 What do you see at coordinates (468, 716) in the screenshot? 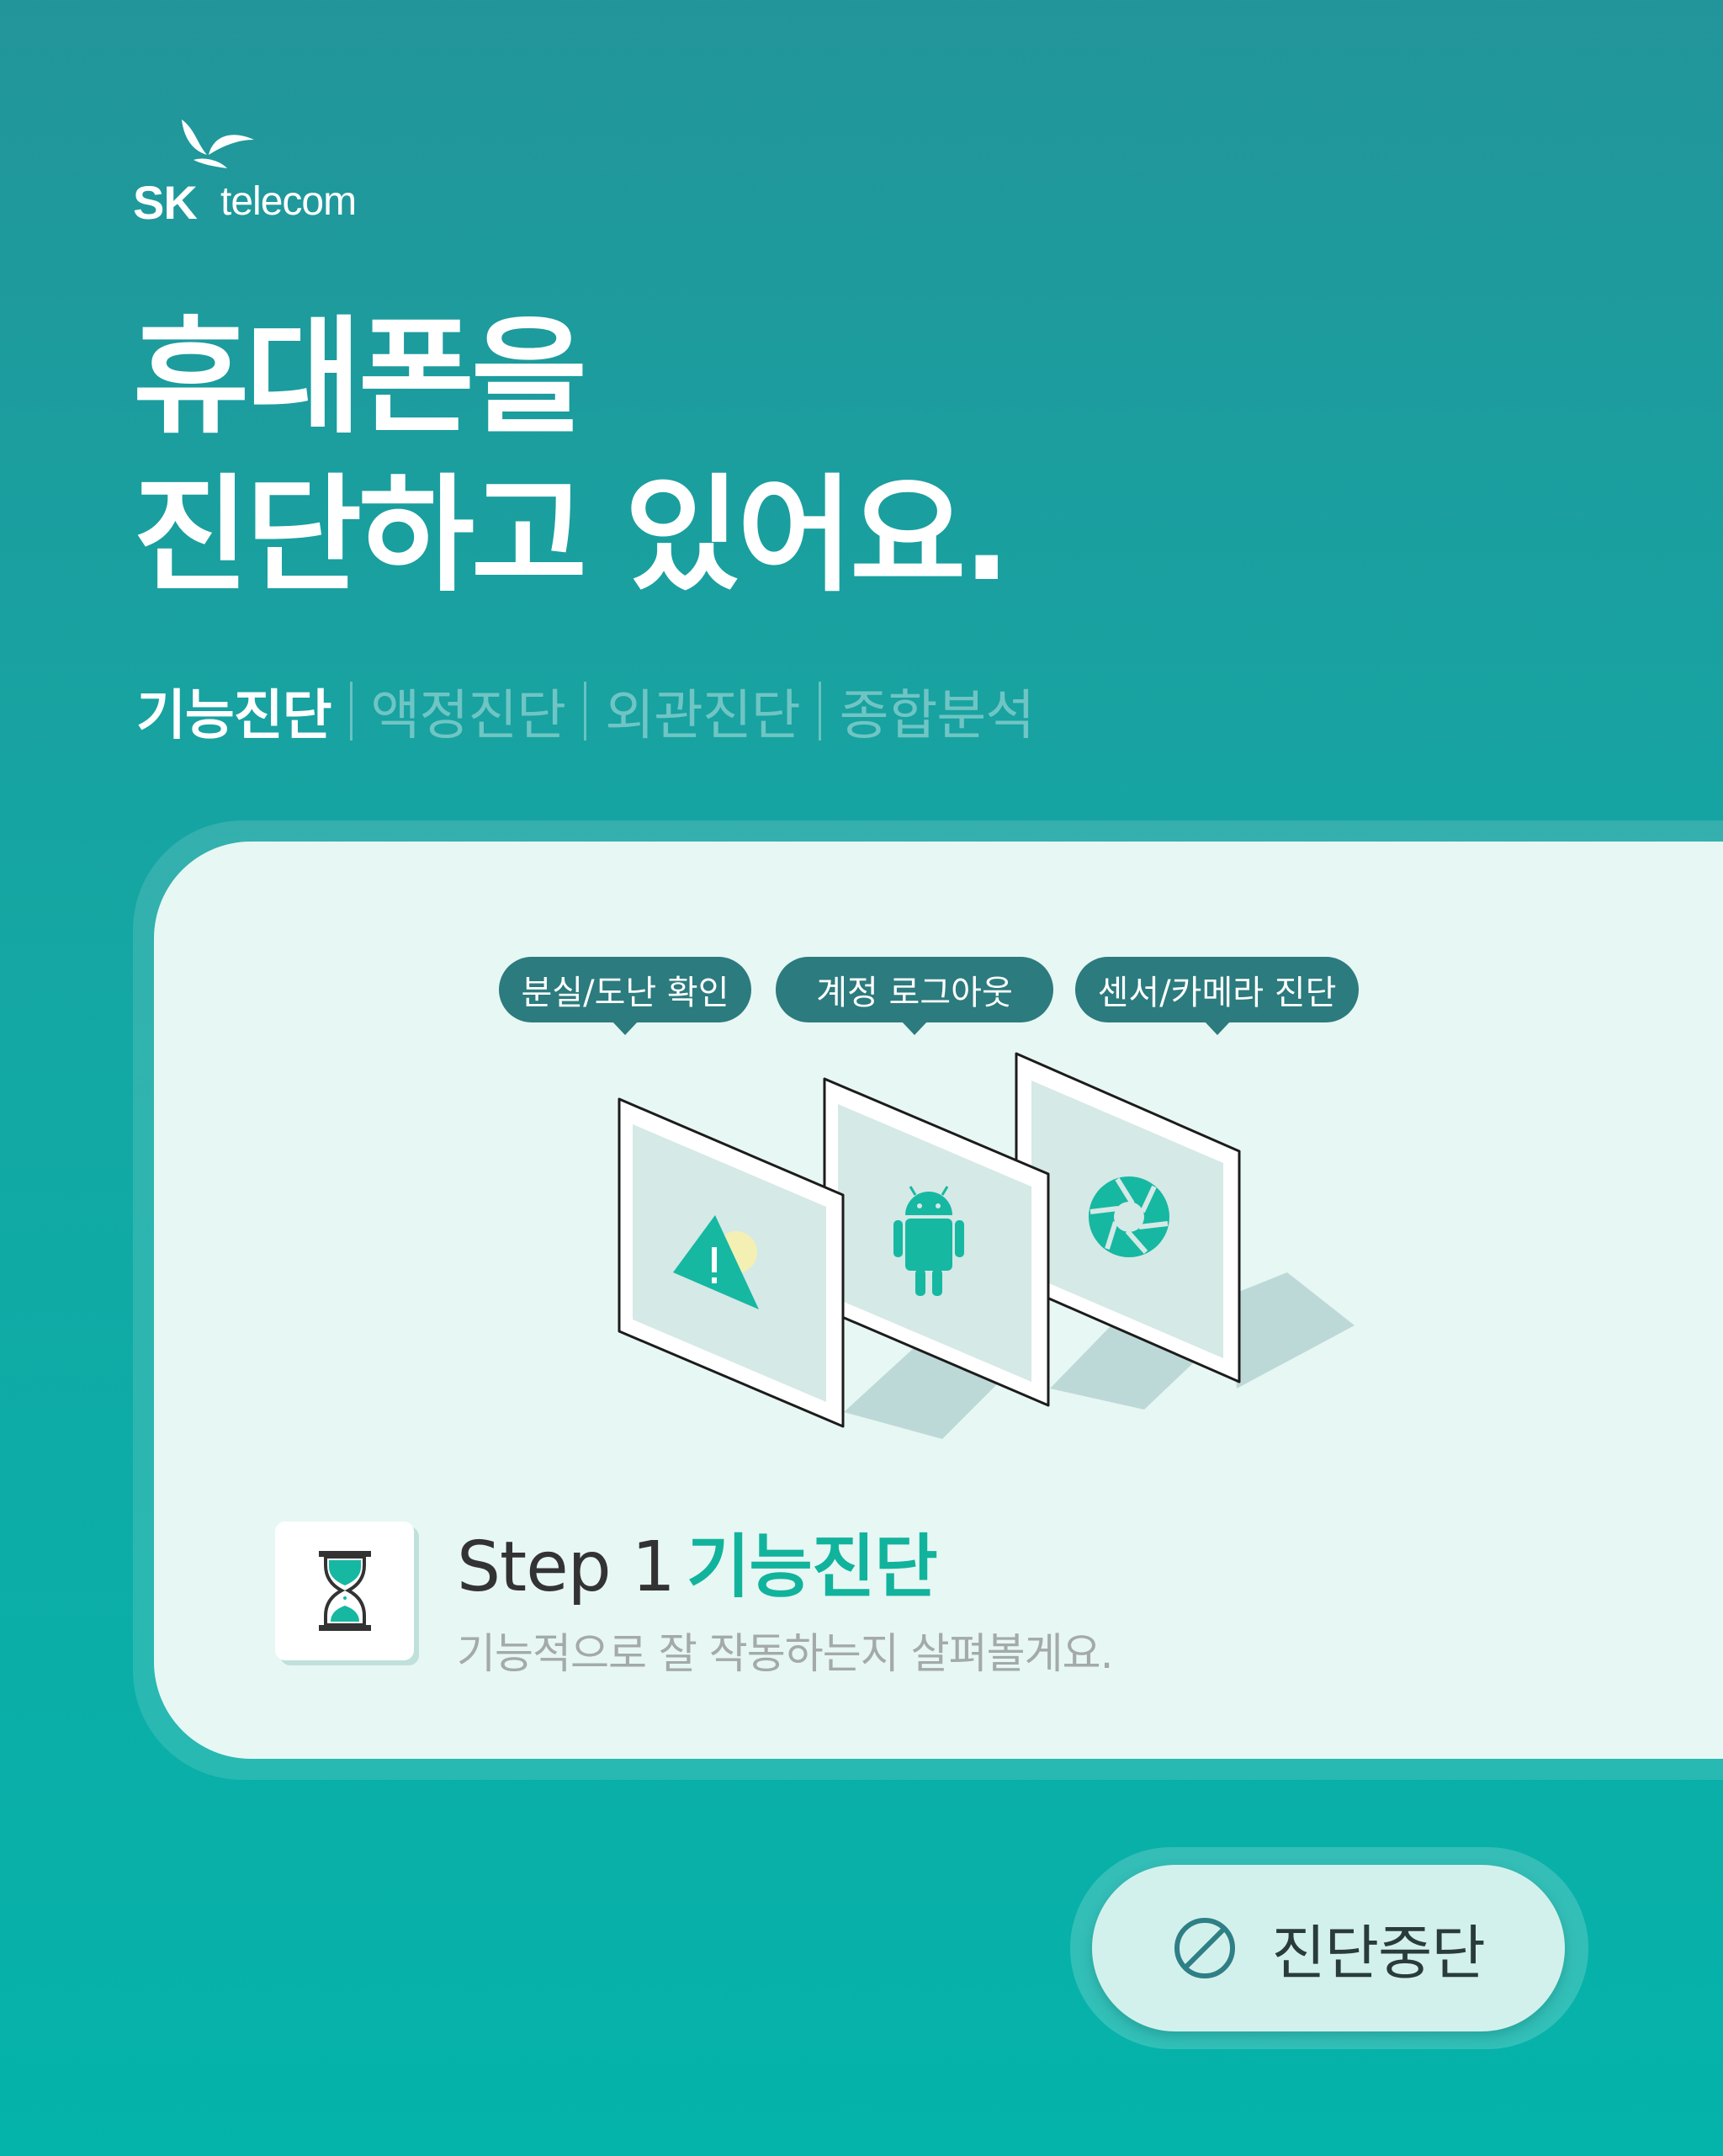
I see `tab-screen: 액정진단` at bounding box center [468, 716].